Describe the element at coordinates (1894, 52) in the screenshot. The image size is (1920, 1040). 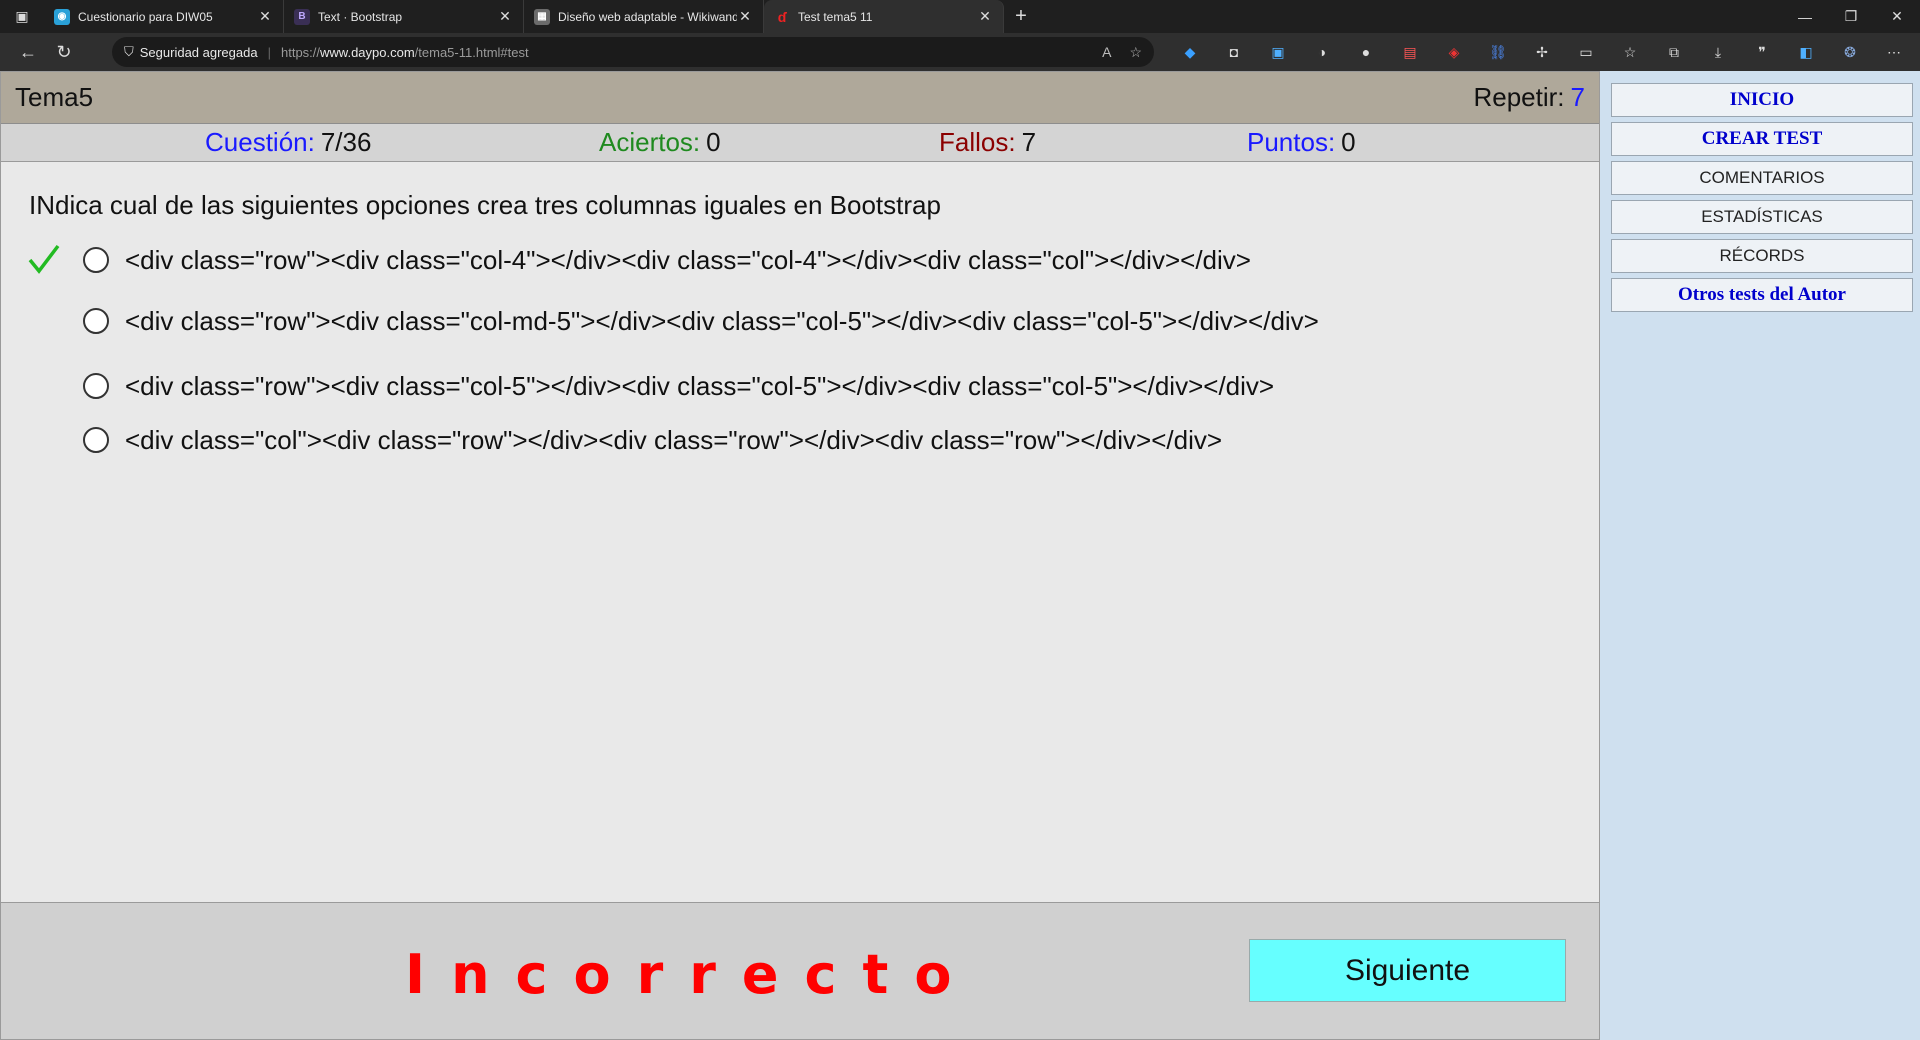
I see `more-menu-icon: ⋯` at that location.